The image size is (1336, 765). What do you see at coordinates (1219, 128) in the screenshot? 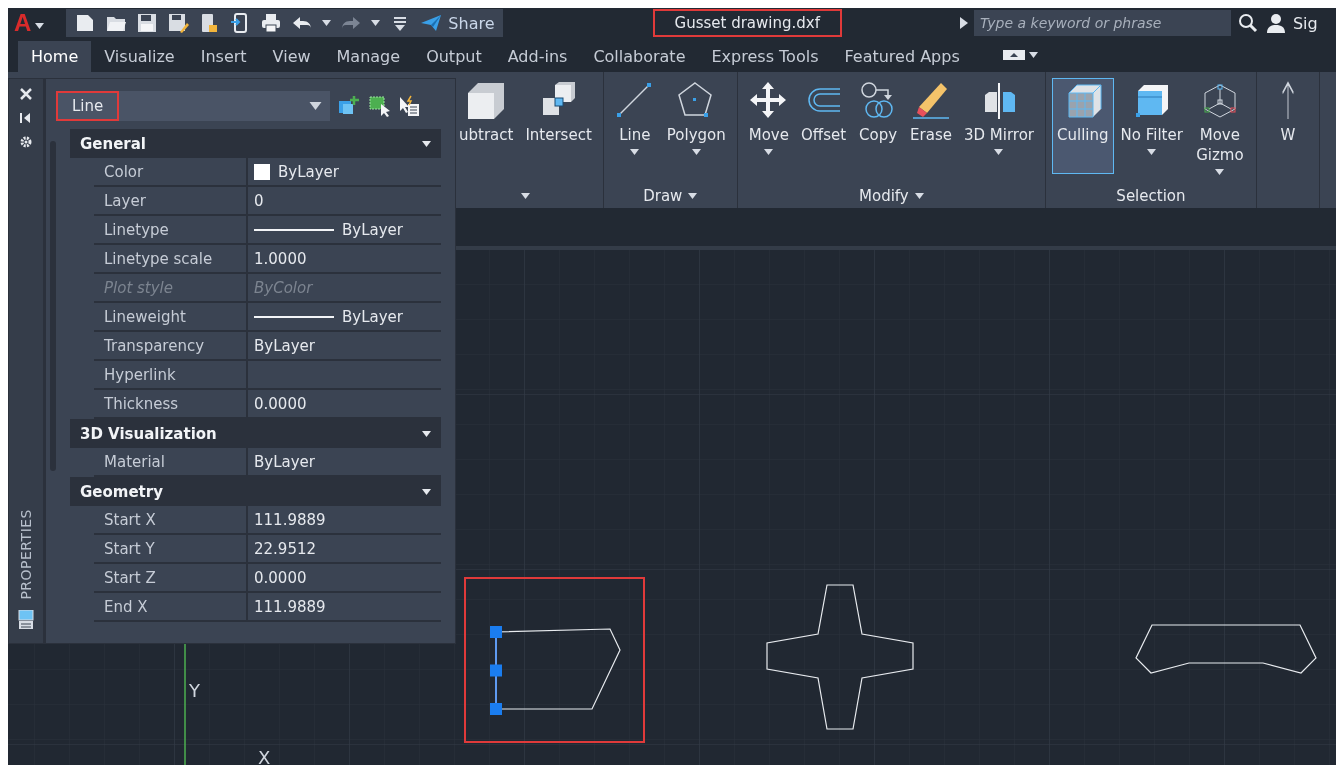
I see `ribbon-button: Move Gizmo` at bounding box center [1219, 128].